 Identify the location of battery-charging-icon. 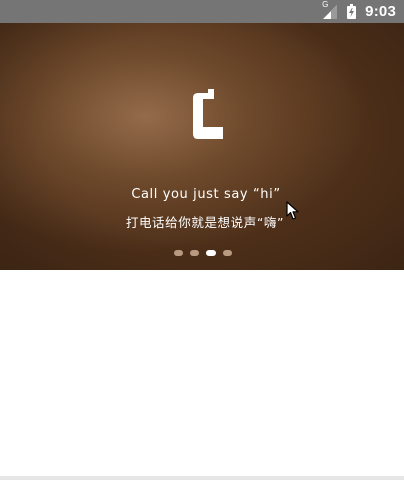
(352, 11).